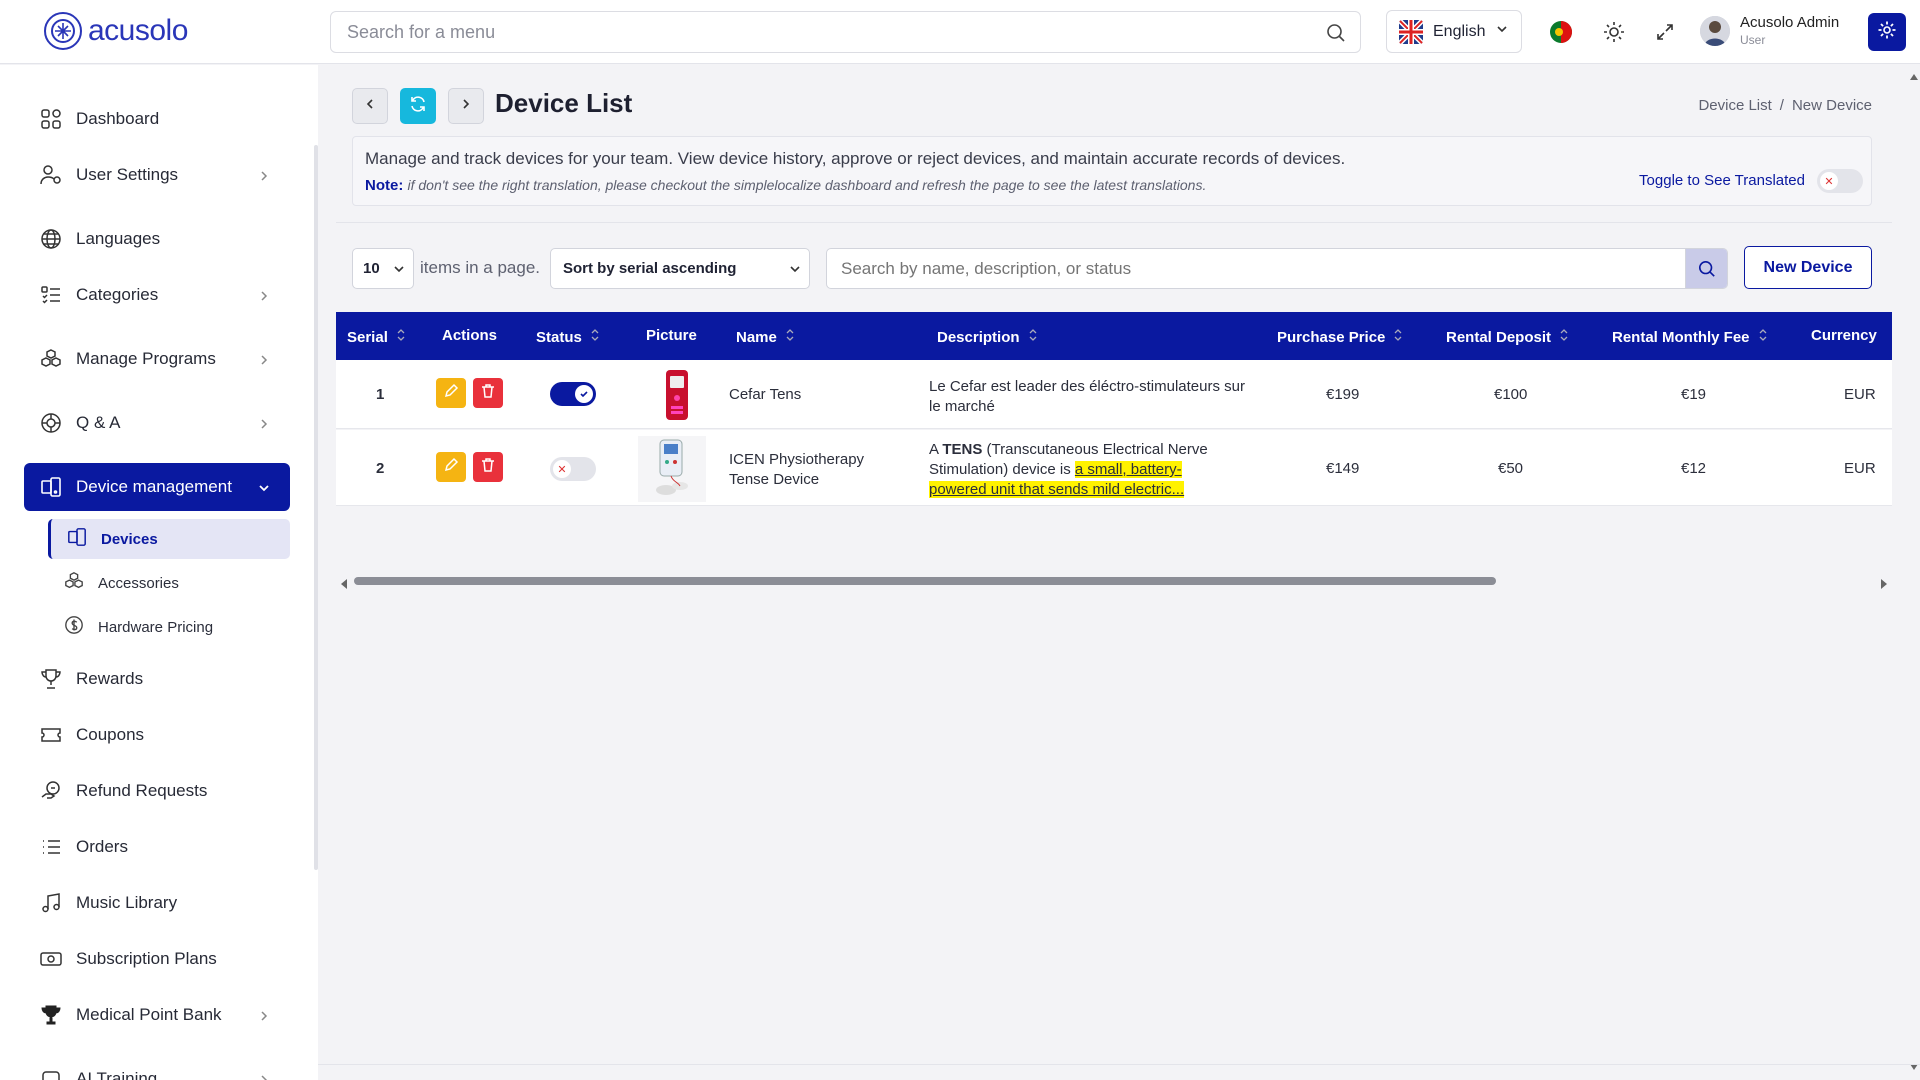 The image size is (1920, 1080). Describe the element at coordinates (470, 335) in the screenshot. I see `header-actions: Actions` at that location.